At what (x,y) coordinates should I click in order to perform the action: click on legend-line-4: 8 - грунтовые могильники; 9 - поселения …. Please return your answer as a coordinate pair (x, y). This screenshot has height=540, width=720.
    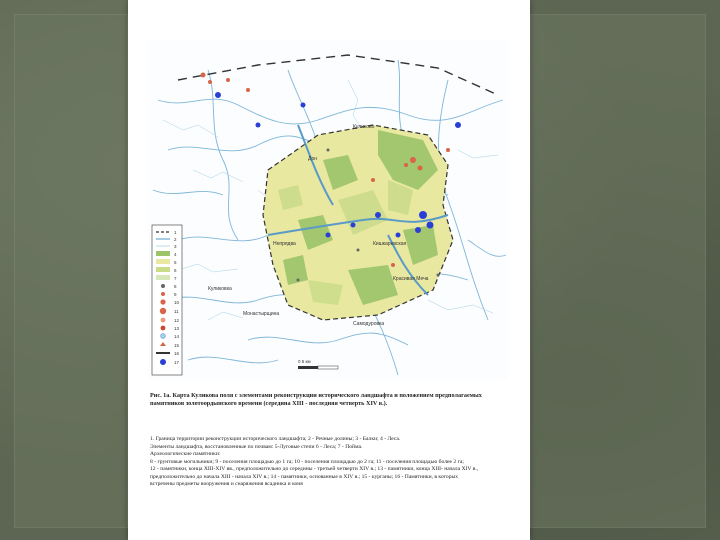
    Looking at the image, I should click on (307, 461).